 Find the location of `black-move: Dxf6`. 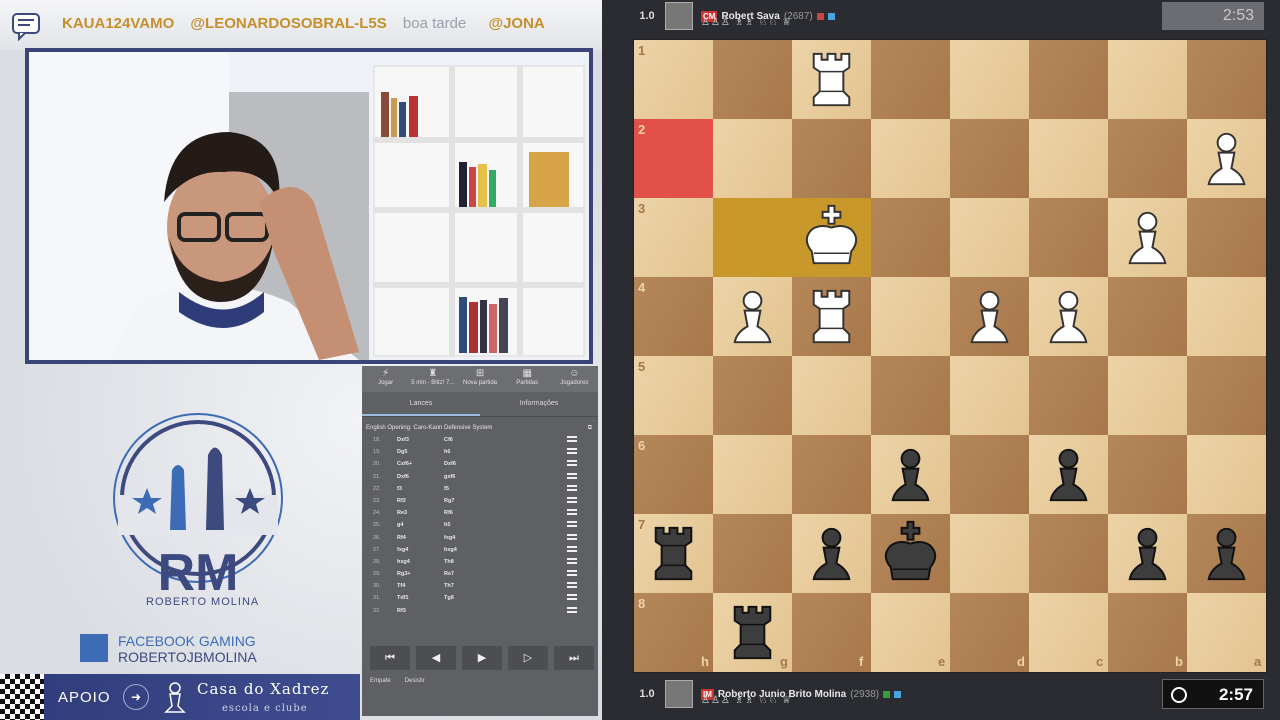

black-move: Dxf6 is located at coordinates (450, 464).